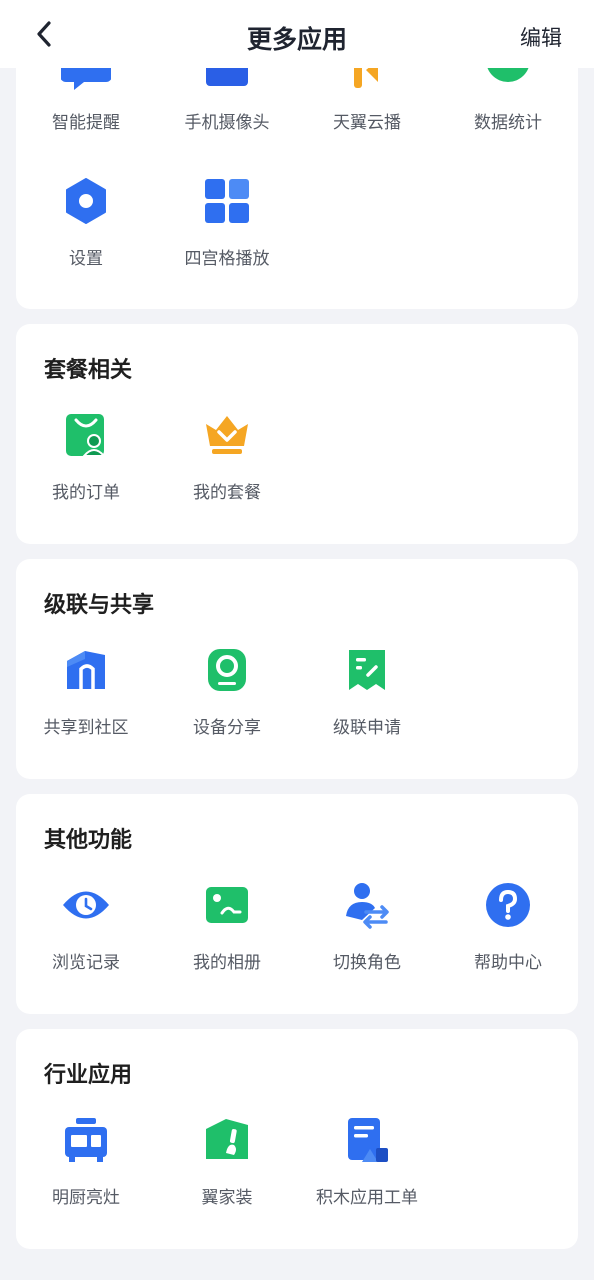 Image resolution: width=594 pixels, height=1280 pixels. I want to click on work-order-icon, so click(367, 1140).